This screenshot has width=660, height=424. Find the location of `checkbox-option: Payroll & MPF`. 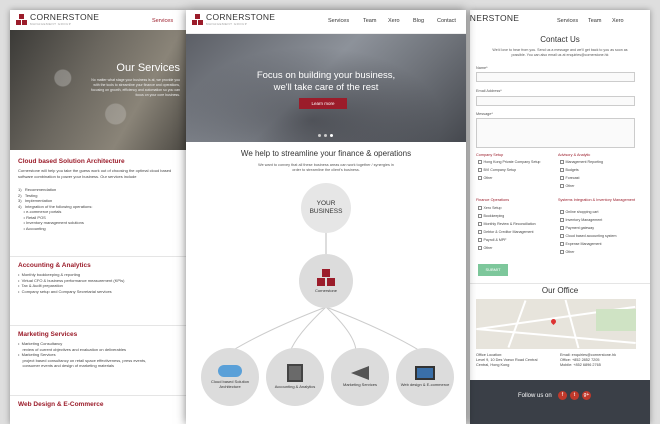

checkbox-option: Payroll & MPF is located at coordinates (492, 240).